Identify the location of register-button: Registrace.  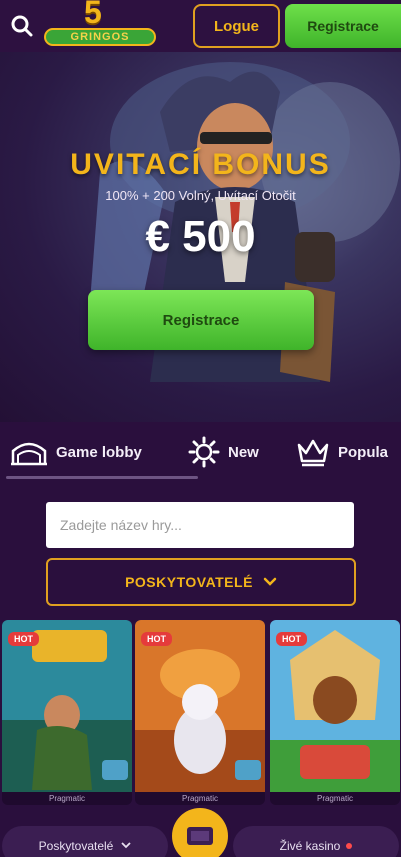
(343, 26).